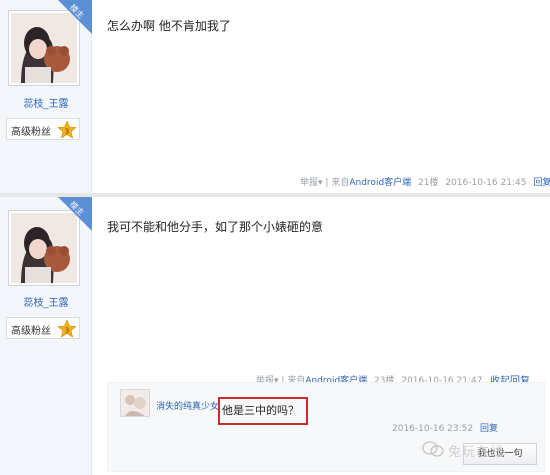  Describe the element at coordinates (135, 403) in the screenshot. I see `commenter-avatar` at that location.